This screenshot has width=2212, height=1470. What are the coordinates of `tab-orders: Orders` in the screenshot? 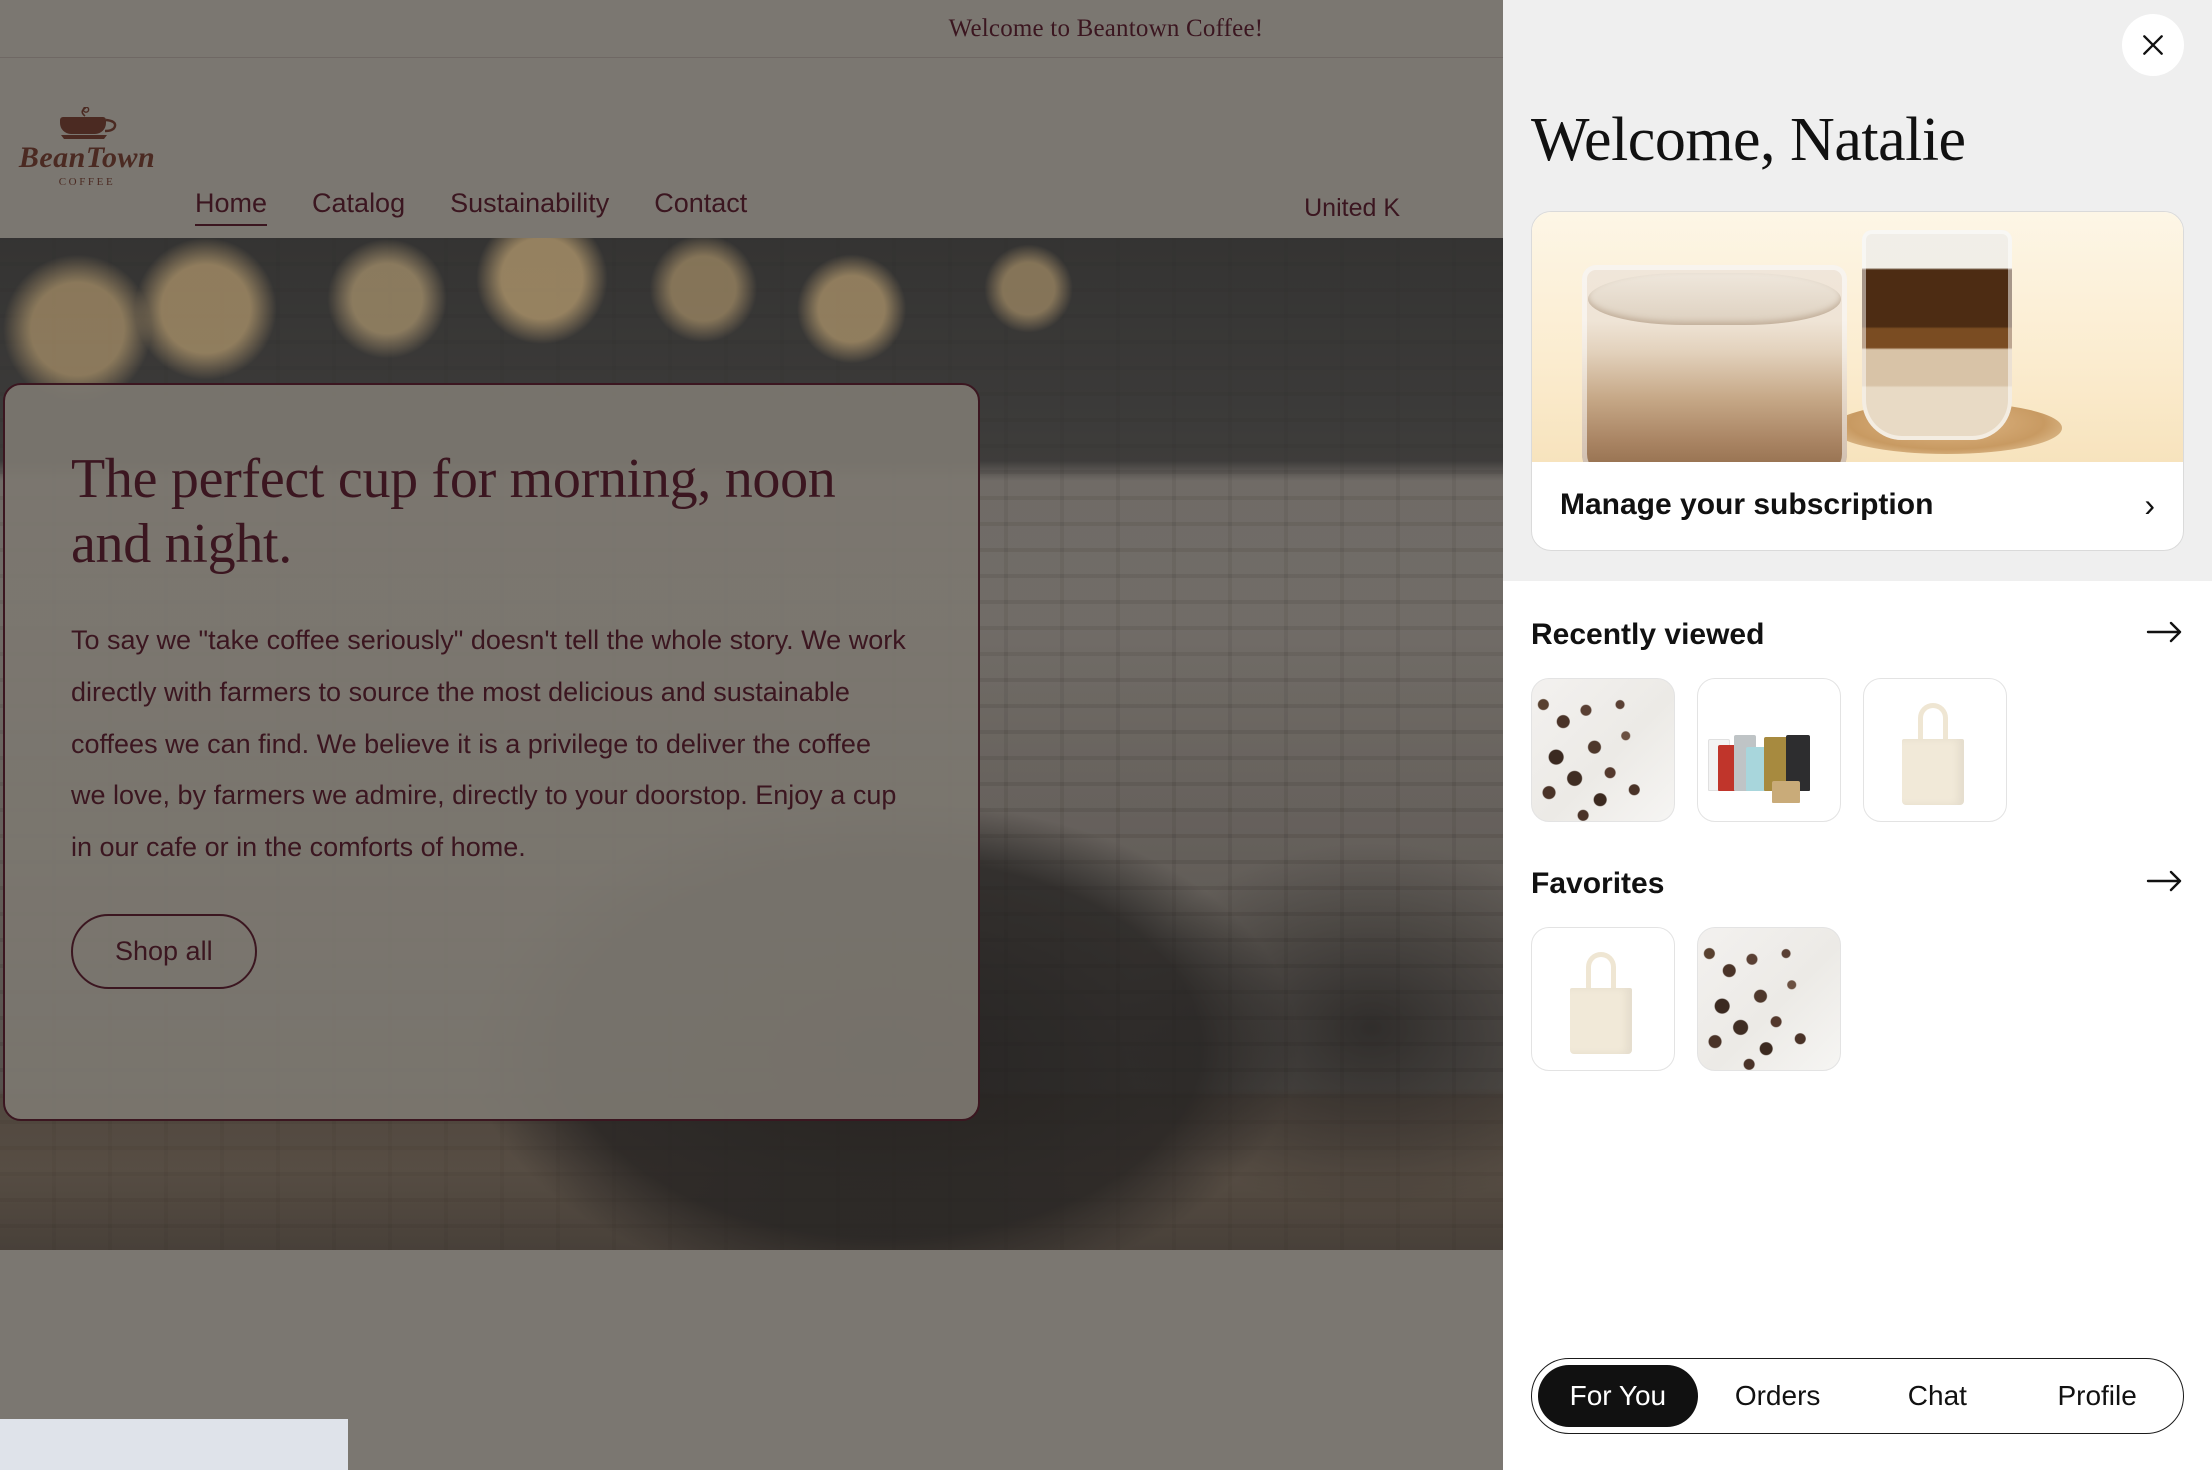 It's located at (1778, 1396).